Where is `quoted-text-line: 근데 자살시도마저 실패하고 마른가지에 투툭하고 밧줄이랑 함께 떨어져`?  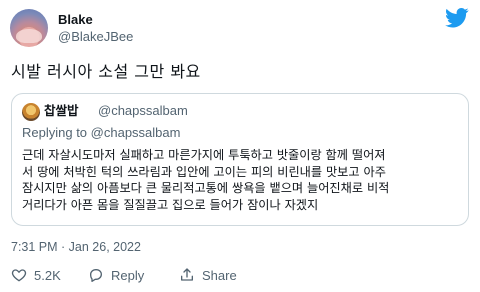
quoted-text-line: 근데 자살시도마저 실패하고 마른가지에 투툭하고 밧줄이랑 함께 떨어져 is located at coordinates (204, 155).